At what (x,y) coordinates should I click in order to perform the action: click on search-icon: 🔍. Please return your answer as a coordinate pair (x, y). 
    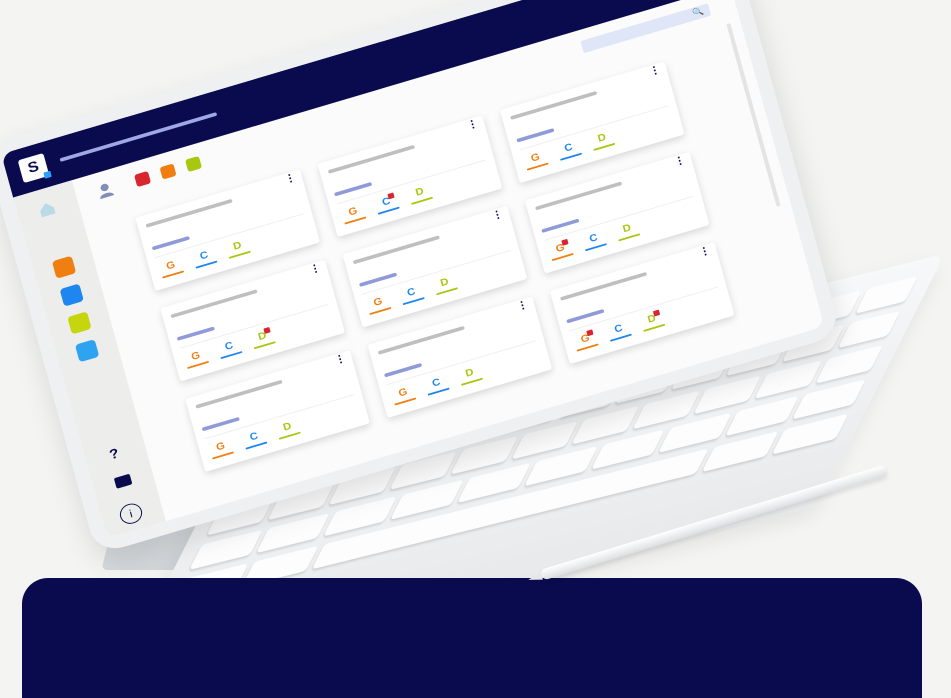
    Looking at the image, I should click on (698, 11).